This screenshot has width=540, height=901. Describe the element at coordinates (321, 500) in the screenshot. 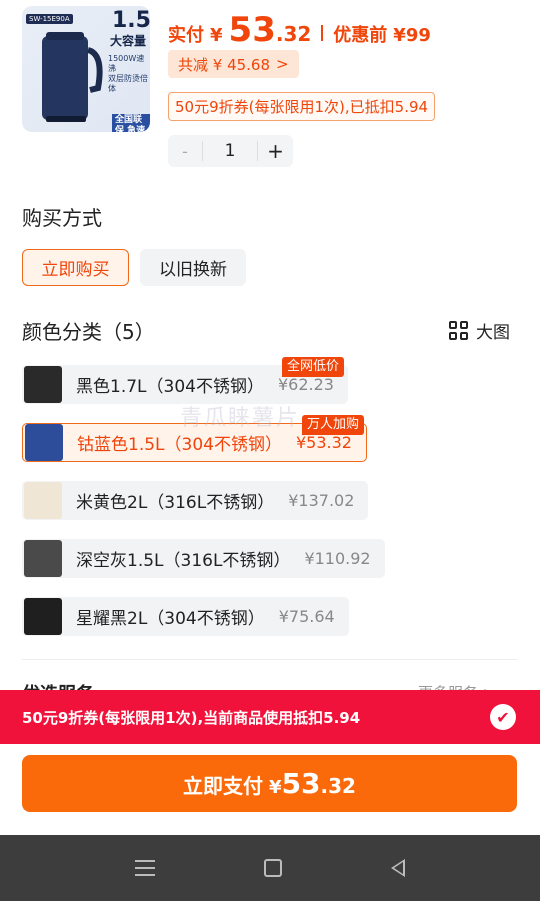

I see `color-price: ¥137.02` at that location.